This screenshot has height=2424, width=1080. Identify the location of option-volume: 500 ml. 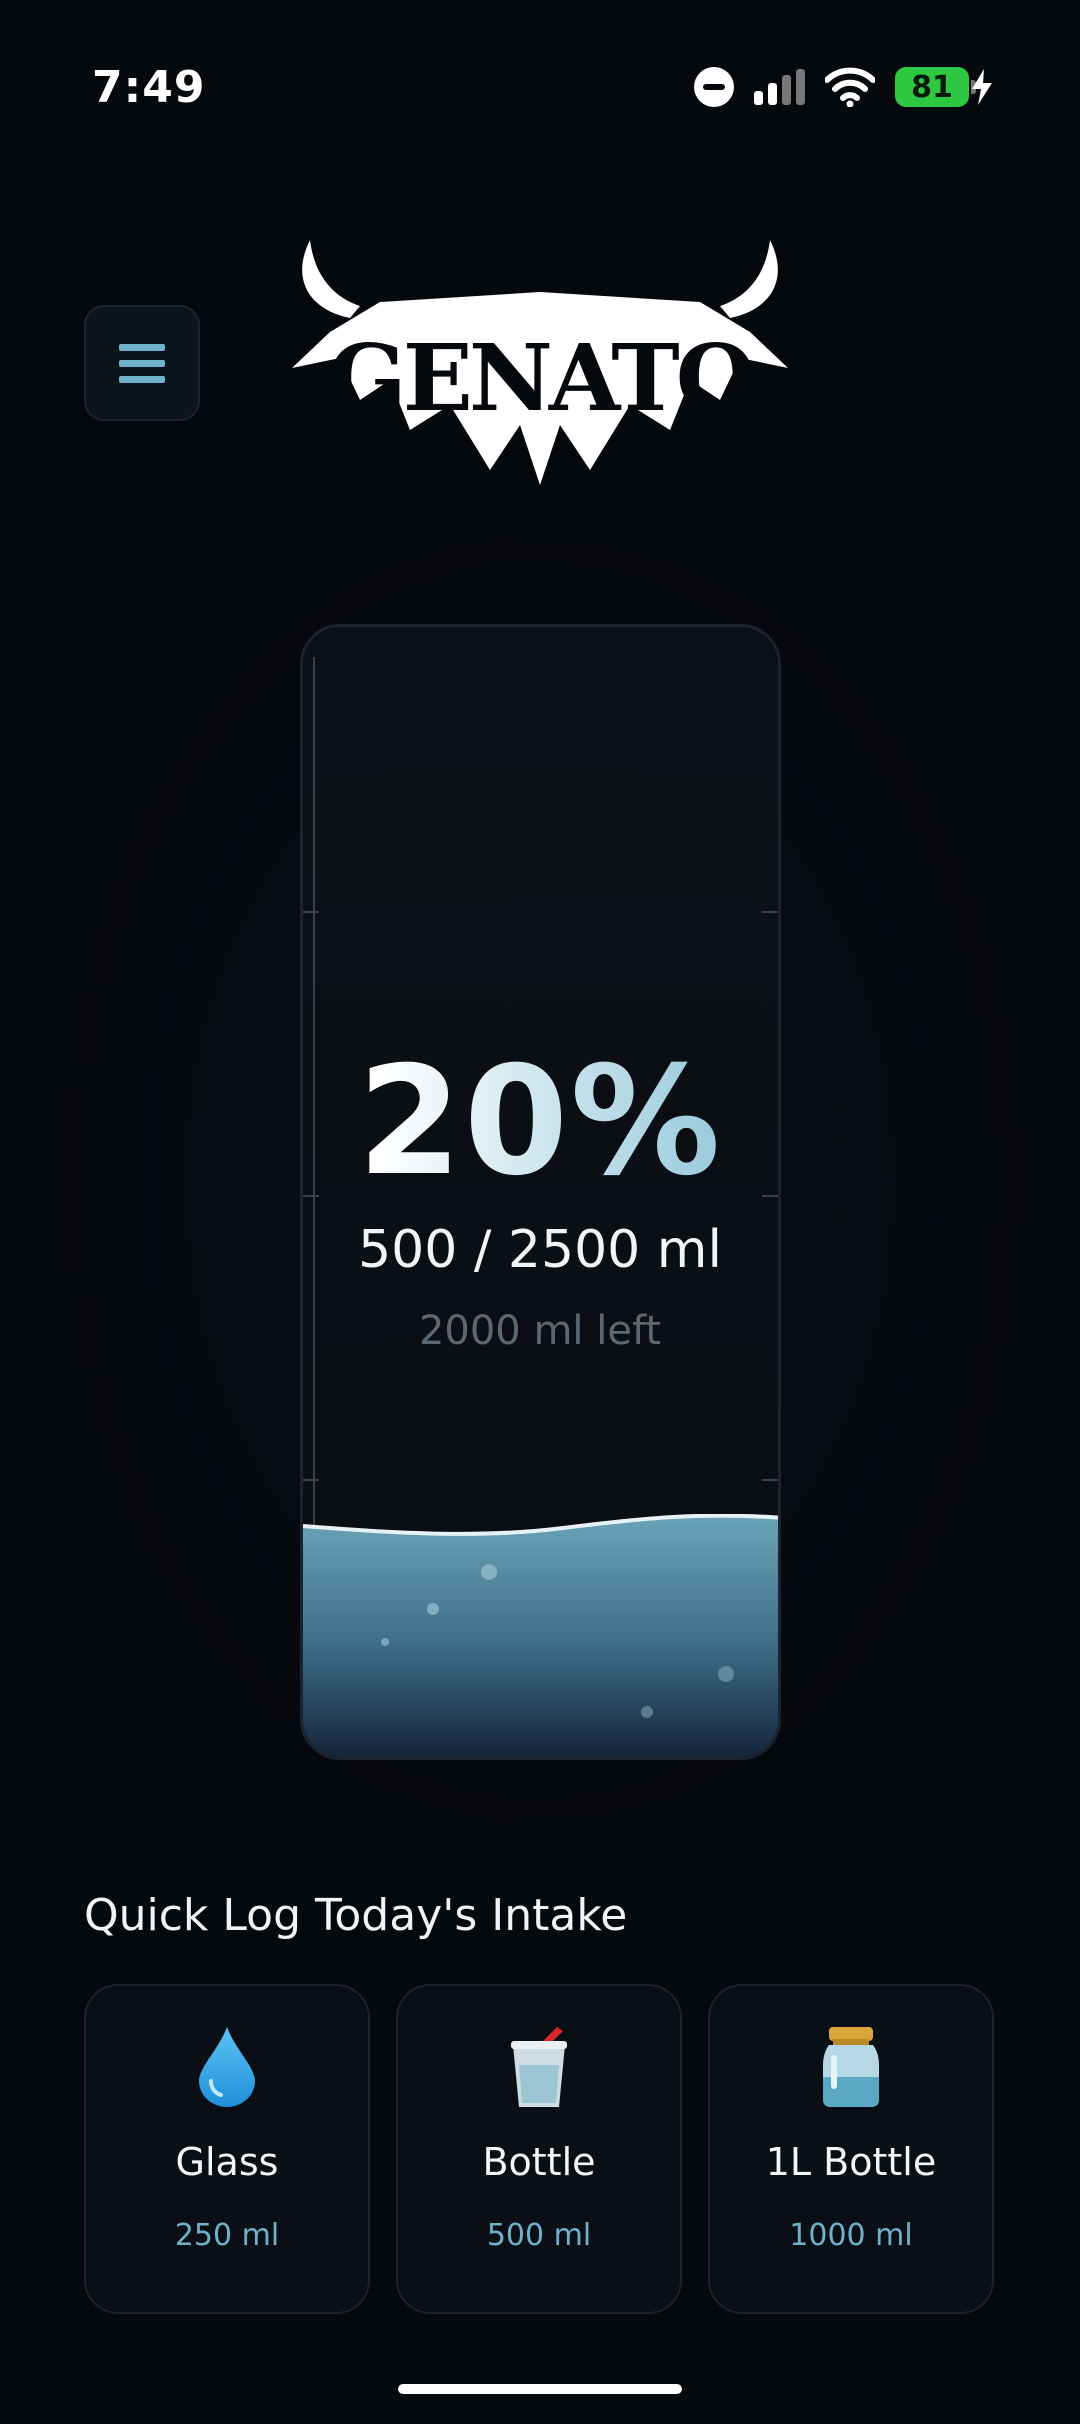
(539, 2235).